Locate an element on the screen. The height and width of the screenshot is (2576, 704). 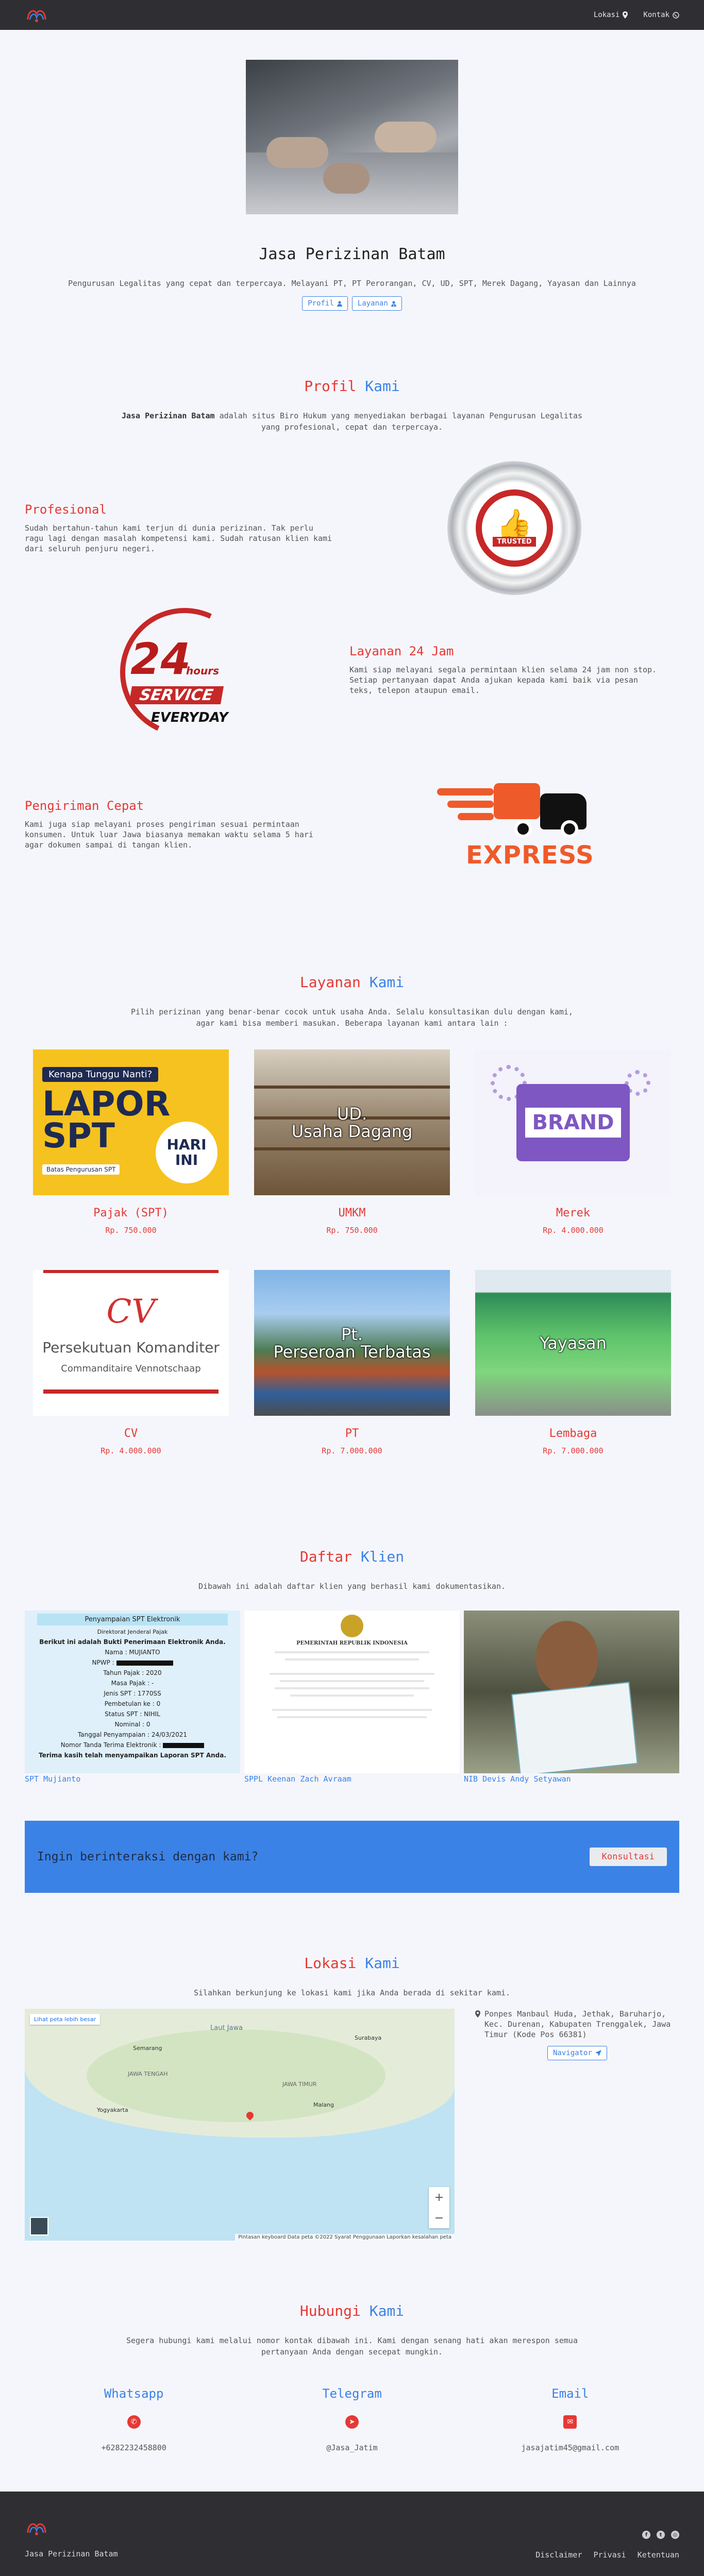
footer-right: f t ◎ Disclaimer Privasi Ketentuan is located at coordinates (607, 2546).